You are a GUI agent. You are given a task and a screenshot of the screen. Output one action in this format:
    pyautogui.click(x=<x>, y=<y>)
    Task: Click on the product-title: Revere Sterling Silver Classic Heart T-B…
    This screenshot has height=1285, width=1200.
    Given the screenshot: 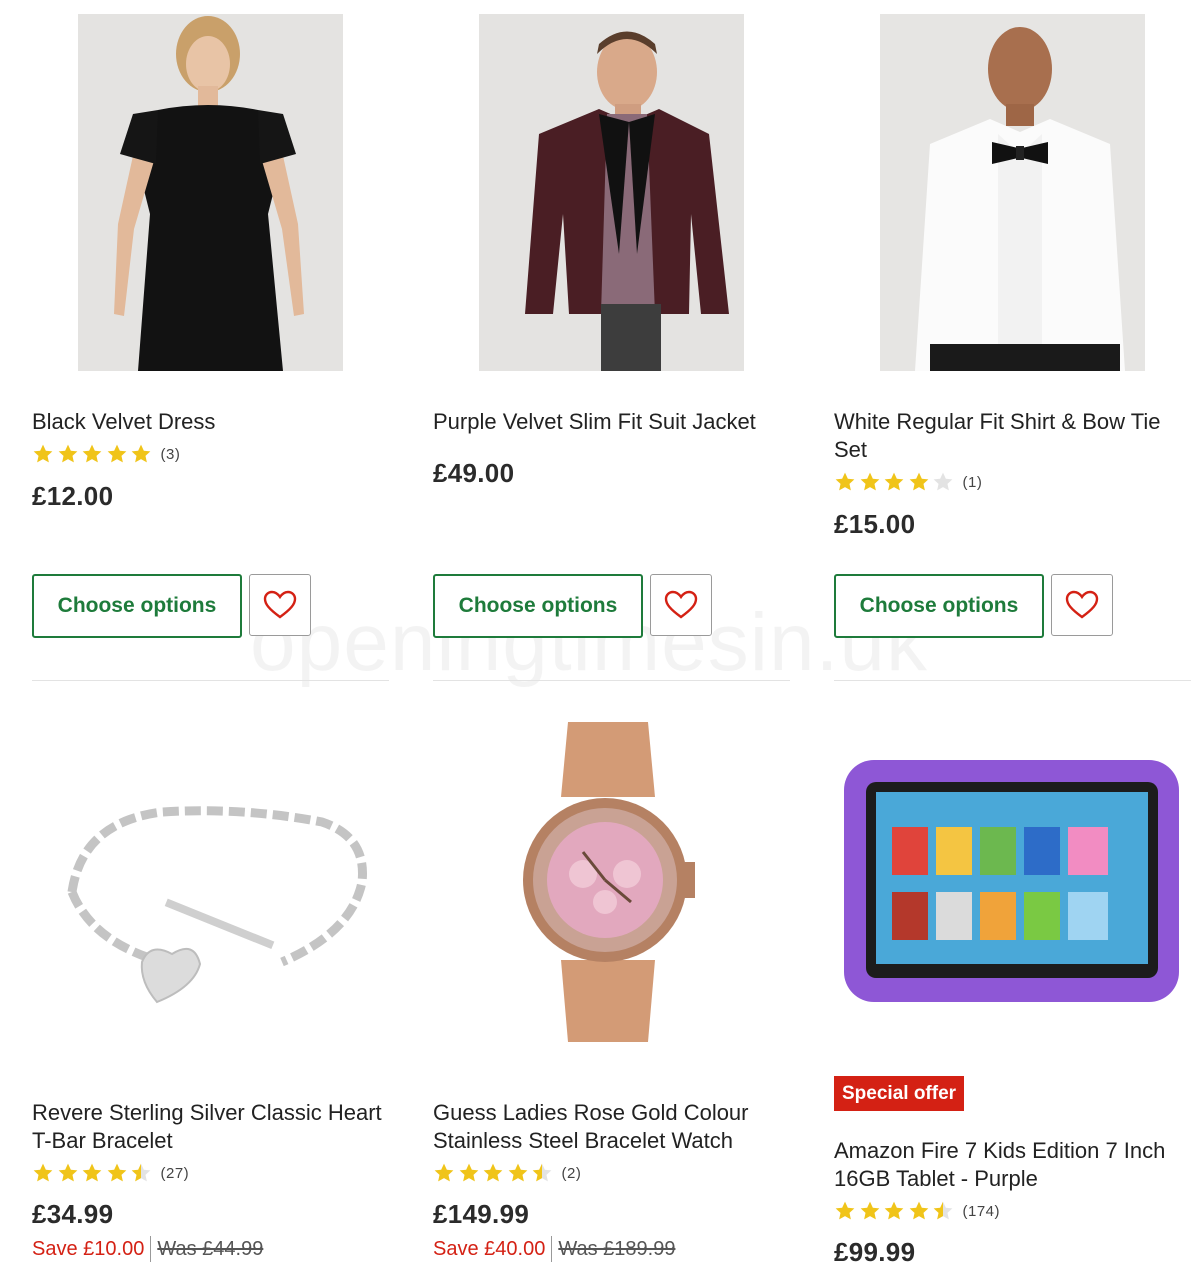 What is the action you would take?
    pyautogui.click(x=210, y=1127)
    